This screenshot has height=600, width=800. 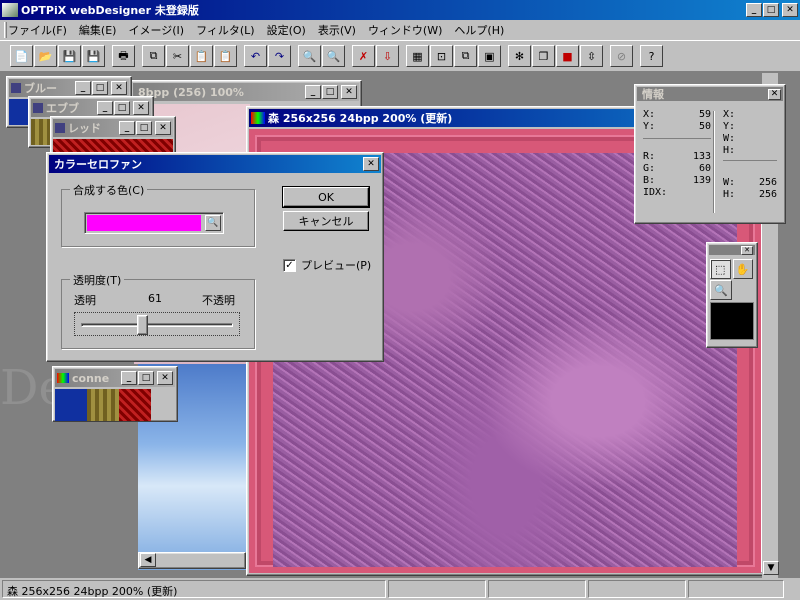 What do you see at coordinates (313, 92) in the screenshot?
I see `window-8bpp-minimize-button: _` at bounding box center [313, 92].